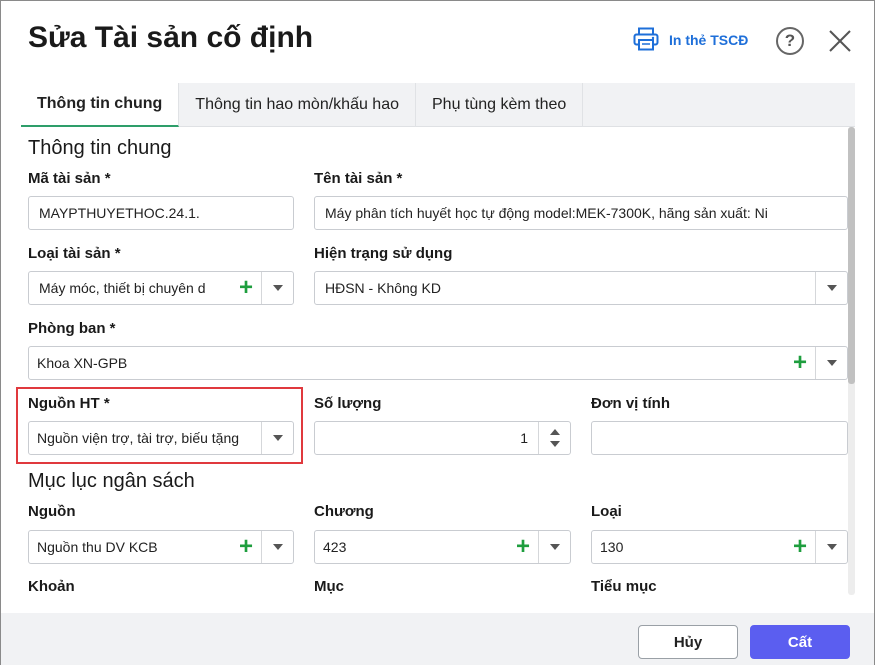 This screenshot has height=665, width=875. Describe the element at coordinates (554, 432) in the screenshot. I see `increment-icon` at that location.